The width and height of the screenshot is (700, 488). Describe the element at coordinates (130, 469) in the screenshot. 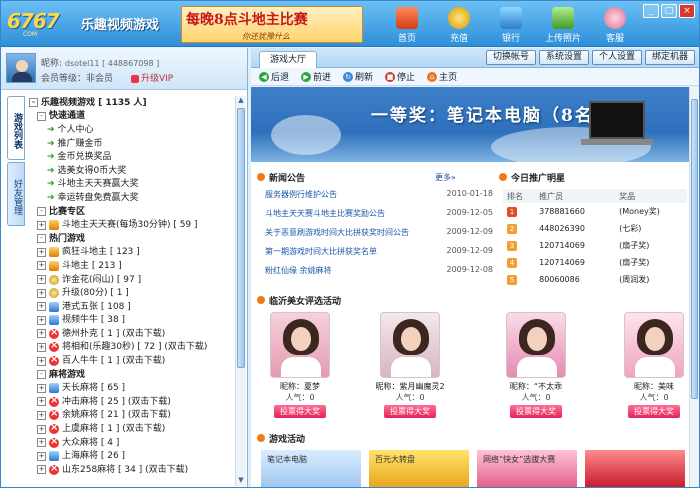

I see `tree-game-item: + 山东258麻将 [ 34 ] (双击下载)` at that location.